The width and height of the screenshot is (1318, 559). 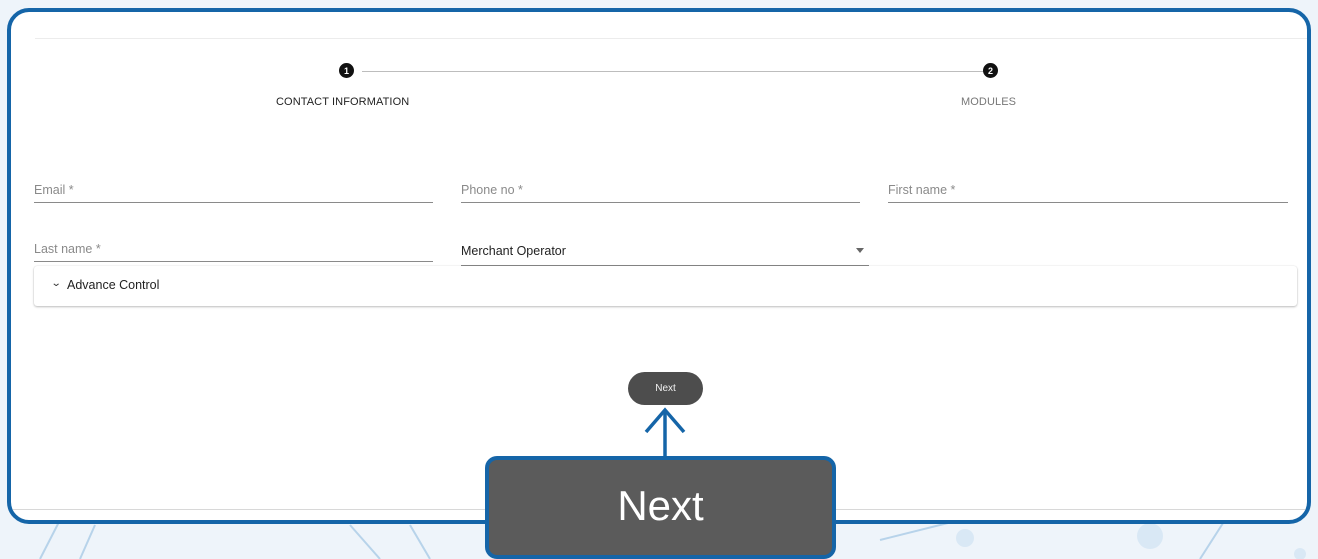 What do you see at coordinates (665, 388) in the screenshot?
I see `next-button: Next` at bounding box center [665, 388].